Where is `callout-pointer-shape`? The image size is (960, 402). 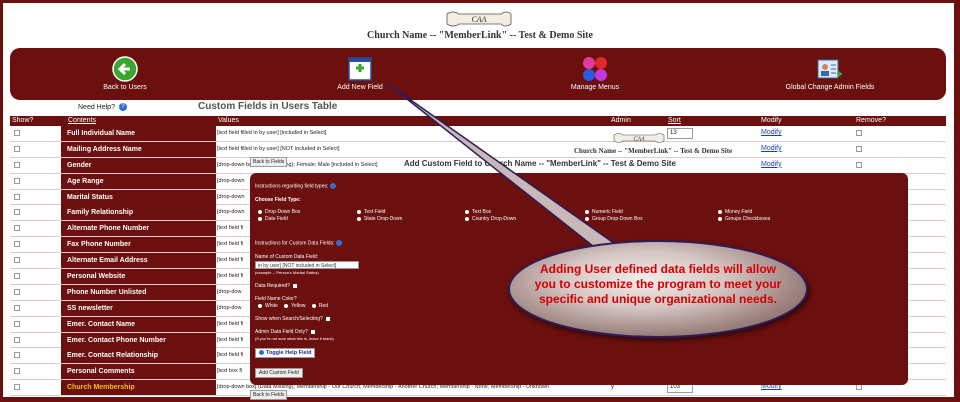
callout-pointer-shape is located at coordinates (503, 169).